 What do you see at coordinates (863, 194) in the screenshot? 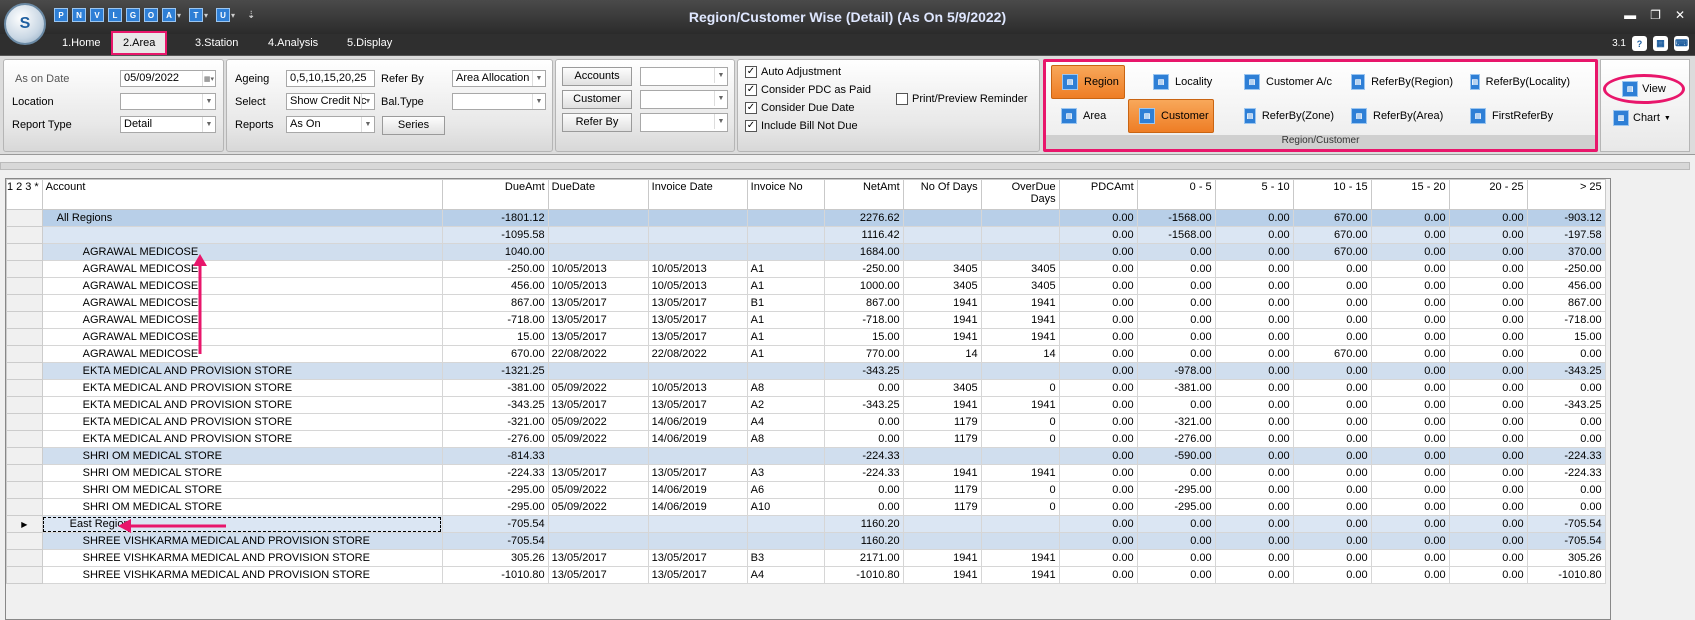
I see `column-header: NetAmt` at bounding box center [863, 194].